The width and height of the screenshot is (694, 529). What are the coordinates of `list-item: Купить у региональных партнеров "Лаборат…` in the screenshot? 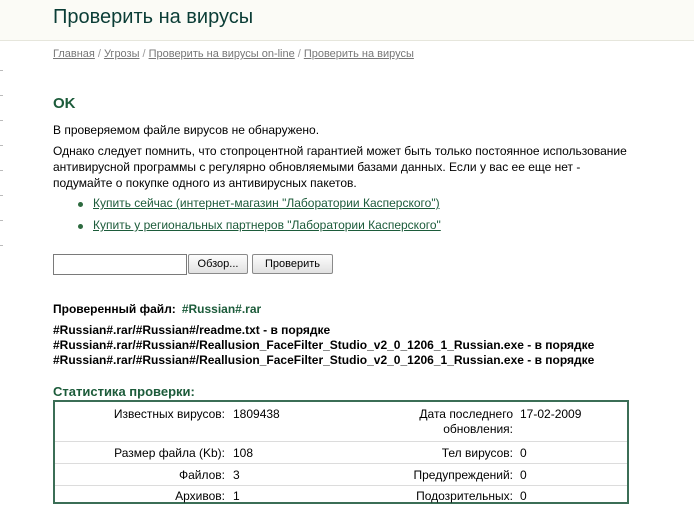 It's located at (259, 229).